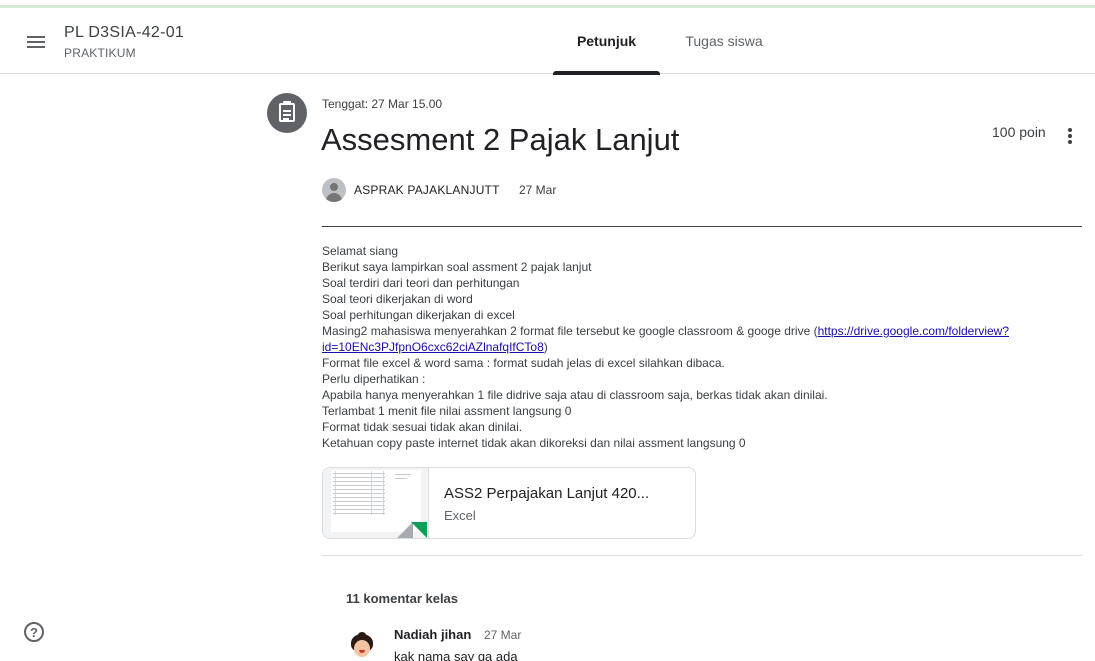 This screenshot has height=661, width=1095. I want to click on posted-date: 27 Mar, so click(538, 190).